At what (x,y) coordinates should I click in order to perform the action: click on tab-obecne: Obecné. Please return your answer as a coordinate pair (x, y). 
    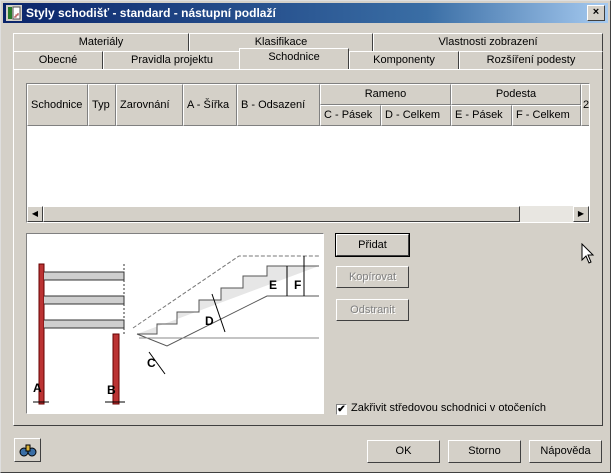
    Looking at the image, I should click on (58, 60).